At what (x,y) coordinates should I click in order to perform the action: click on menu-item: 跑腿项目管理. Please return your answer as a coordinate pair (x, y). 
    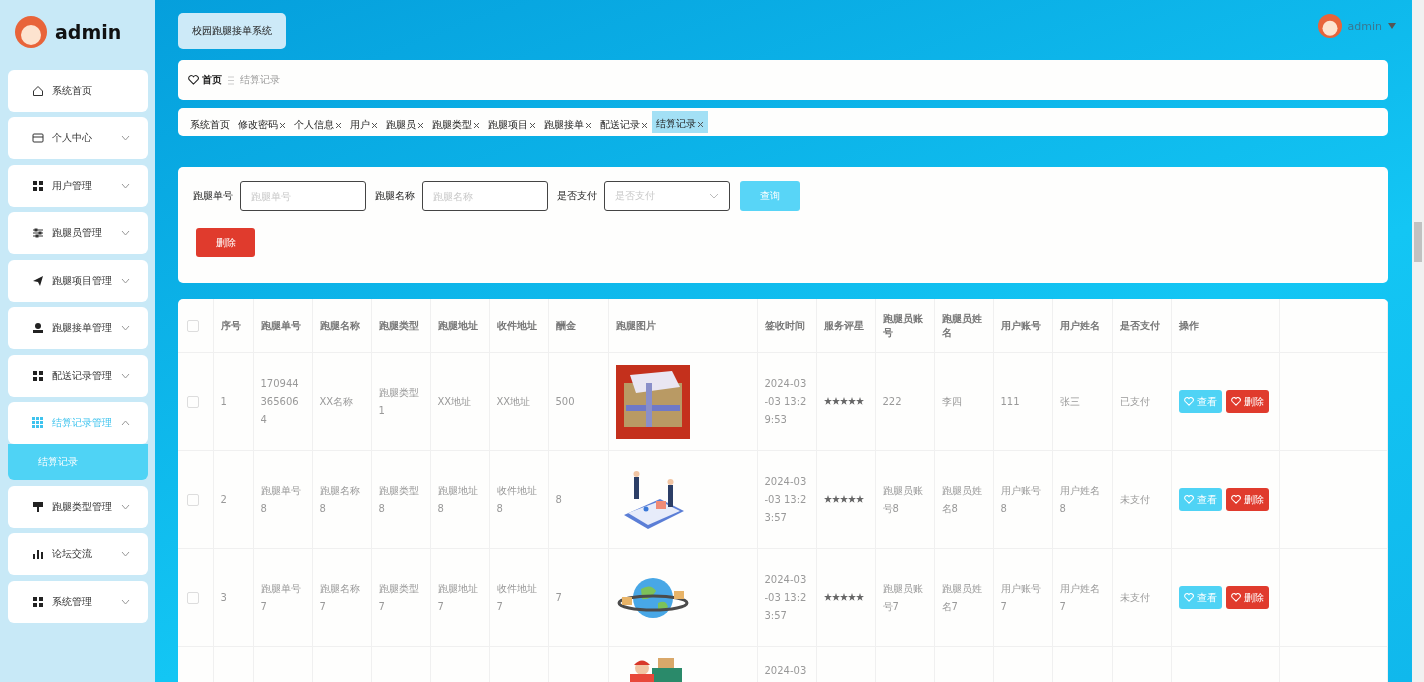
    Looking at the image, I should click on (78, 280).